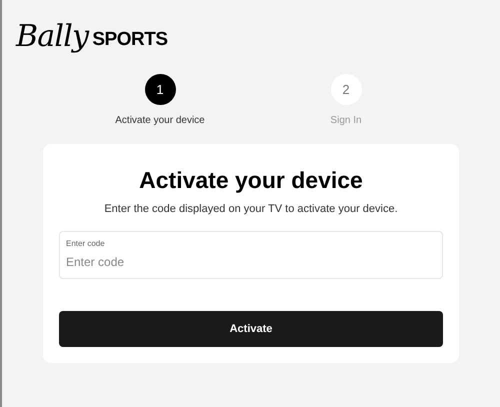  I want to click on field-label: Enter code, so click(86, 244).